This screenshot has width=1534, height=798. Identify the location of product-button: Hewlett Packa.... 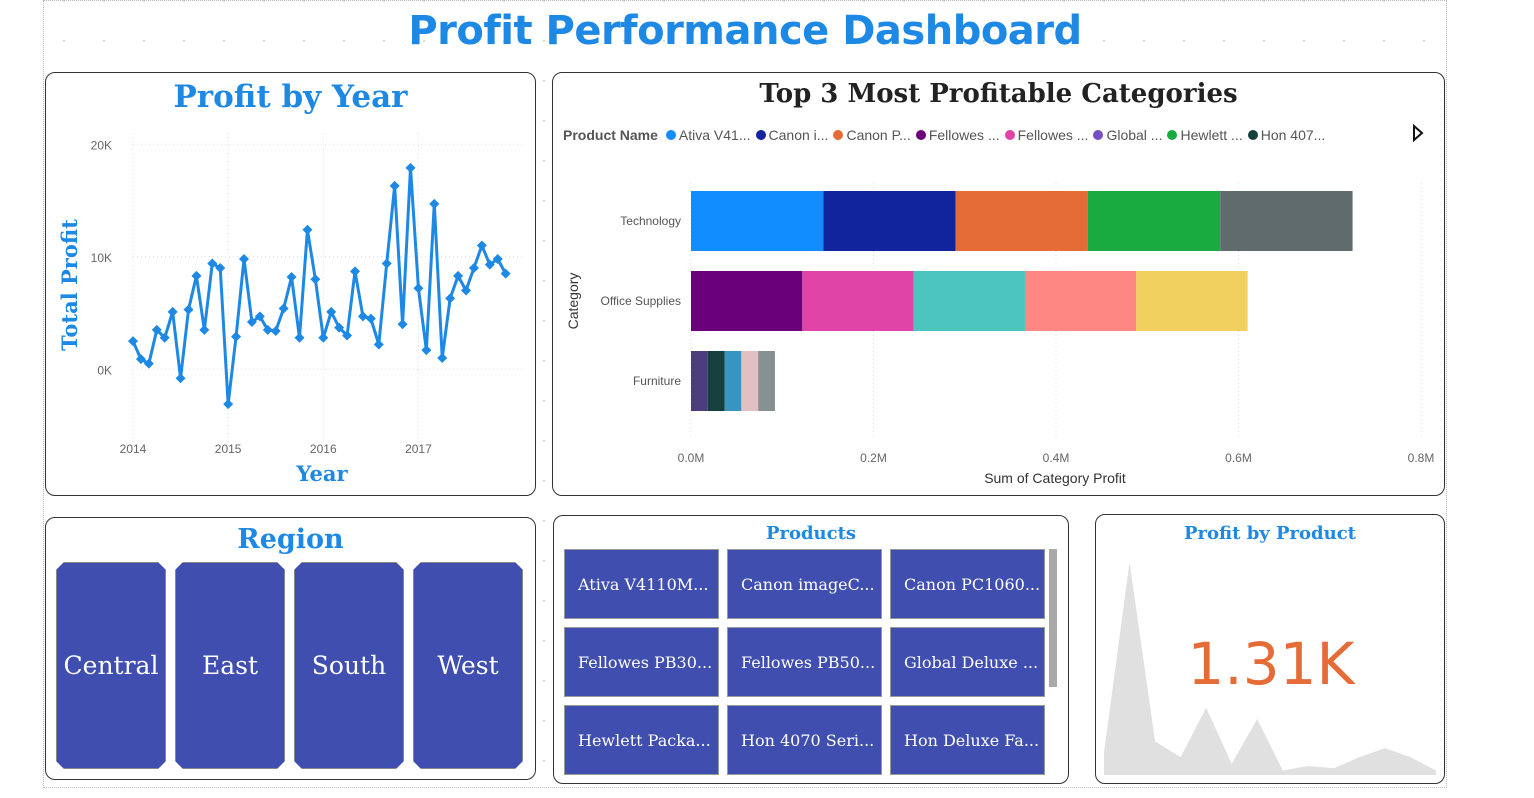
(641, 740).